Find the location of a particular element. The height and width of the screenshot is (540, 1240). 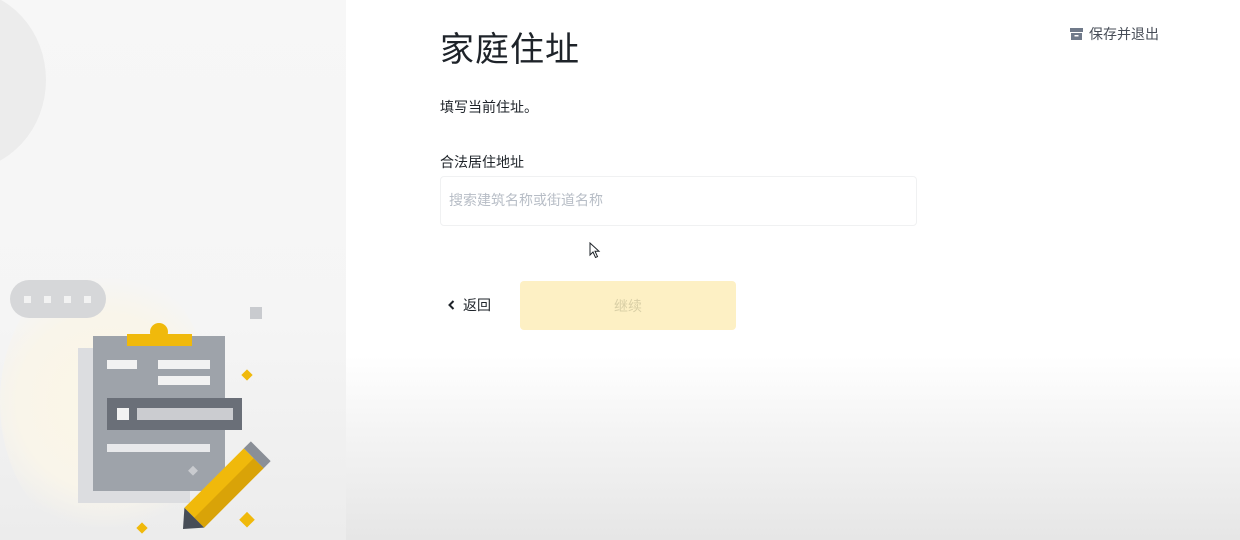

address-search-input is located at coordinates (678, 201).